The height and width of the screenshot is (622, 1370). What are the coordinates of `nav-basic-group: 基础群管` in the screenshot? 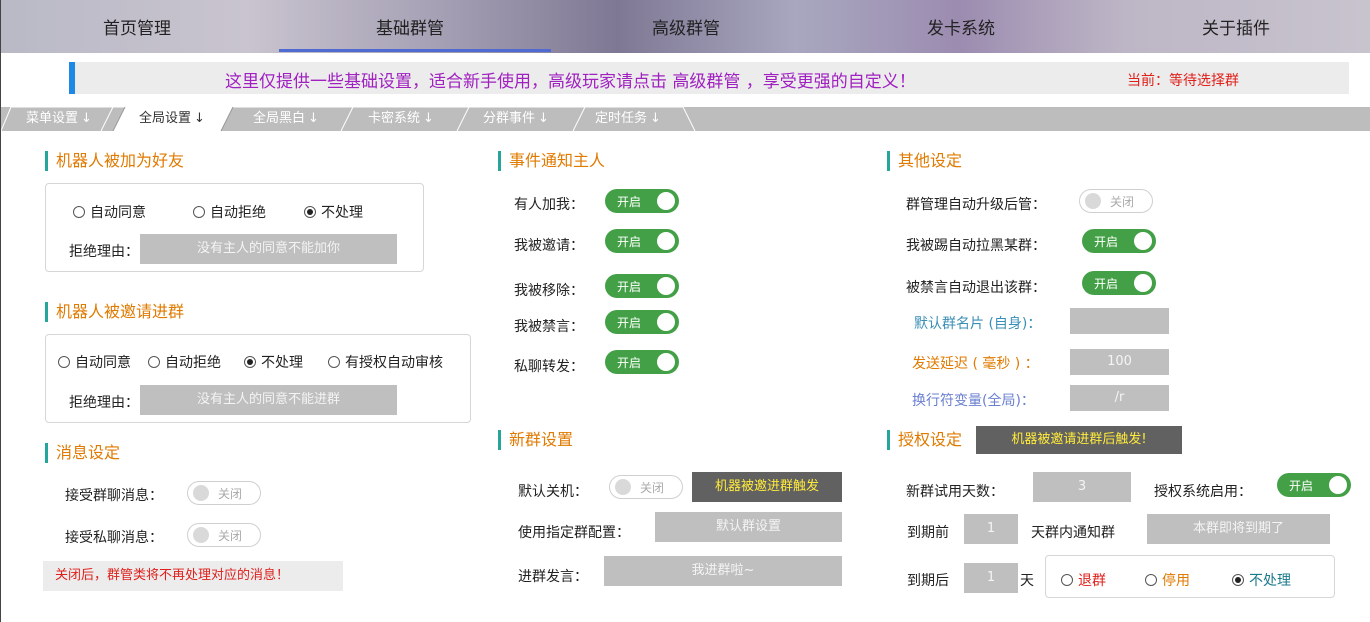 It's located at (410, 26).